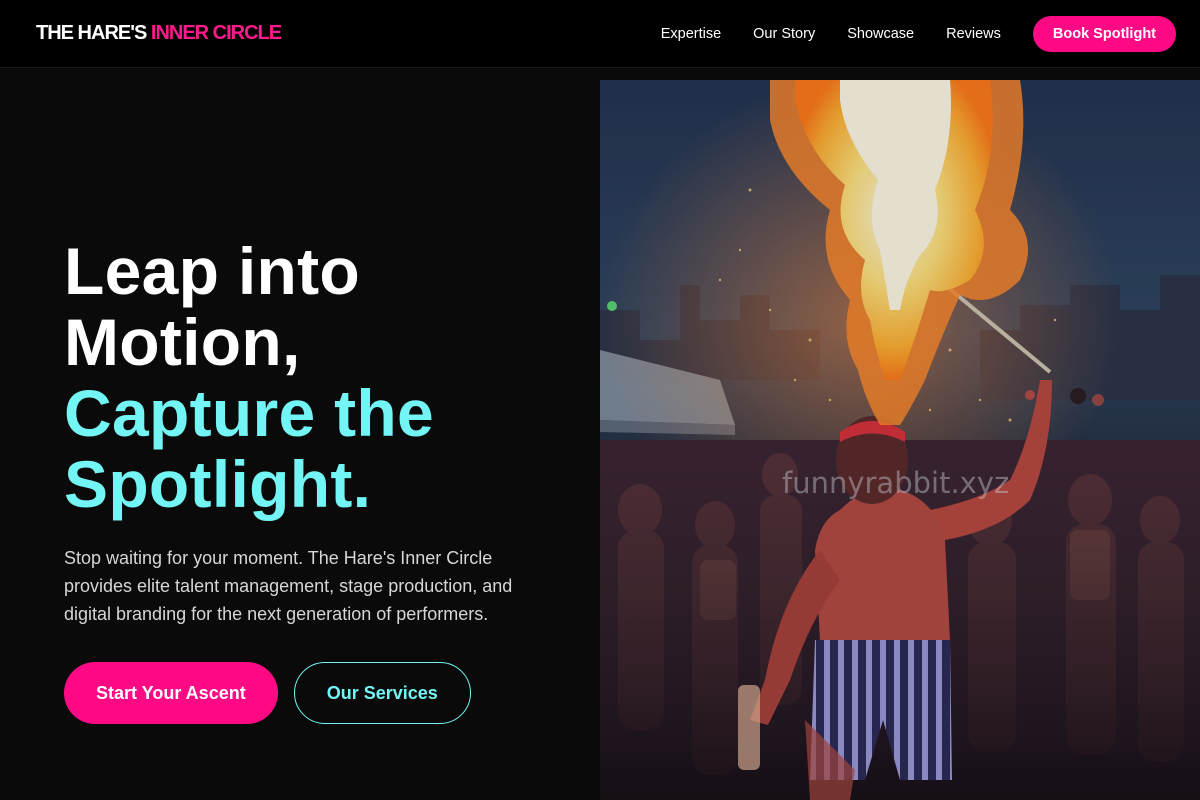  What do you see at coordinates (784, 34) in the screenshot?
I see `nav-link-our-story: Our Story` at bounding box center [784, 34].